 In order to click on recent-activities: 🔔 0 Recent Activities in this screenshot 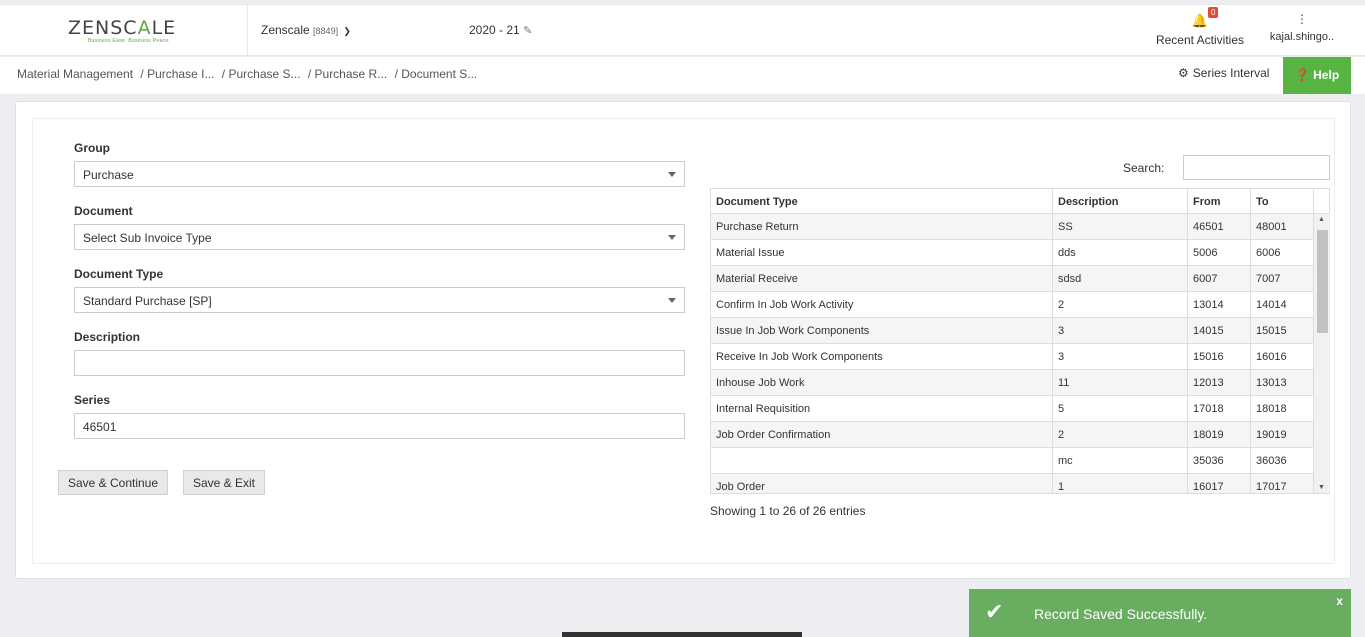, I will do `click(1200, 27)`.